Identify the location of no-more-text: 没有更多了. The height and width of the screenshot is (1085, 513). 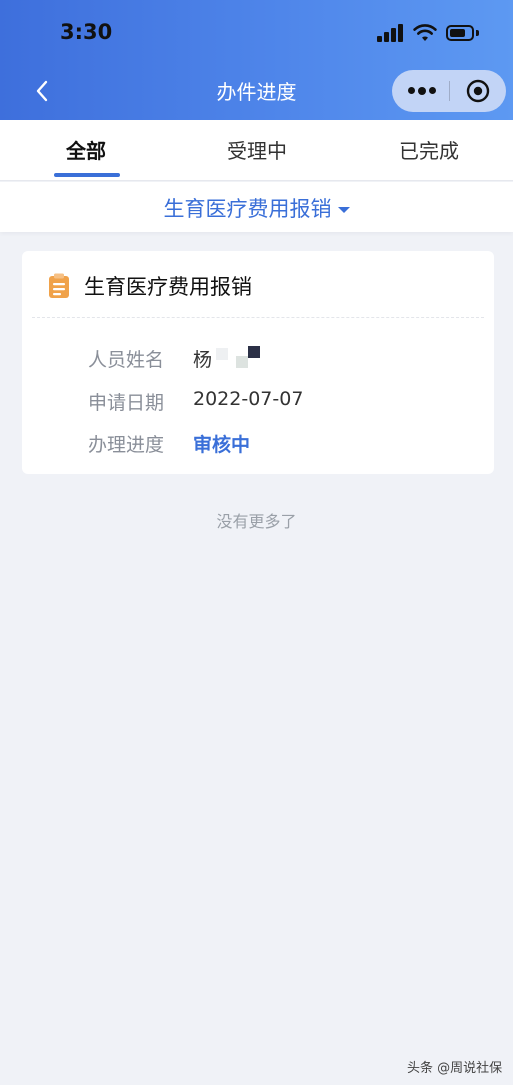
(256, 521).